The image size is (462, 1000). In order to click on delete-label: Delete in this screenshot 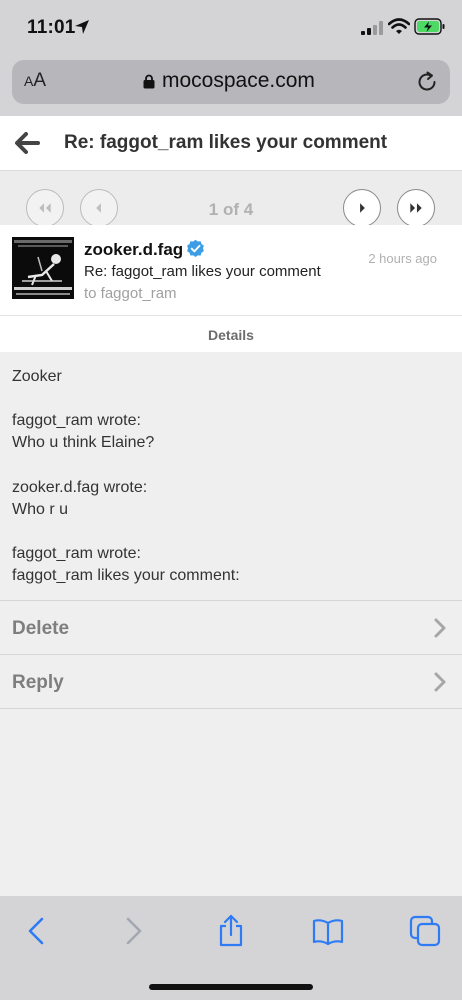, I will do `click(40, 629)`.